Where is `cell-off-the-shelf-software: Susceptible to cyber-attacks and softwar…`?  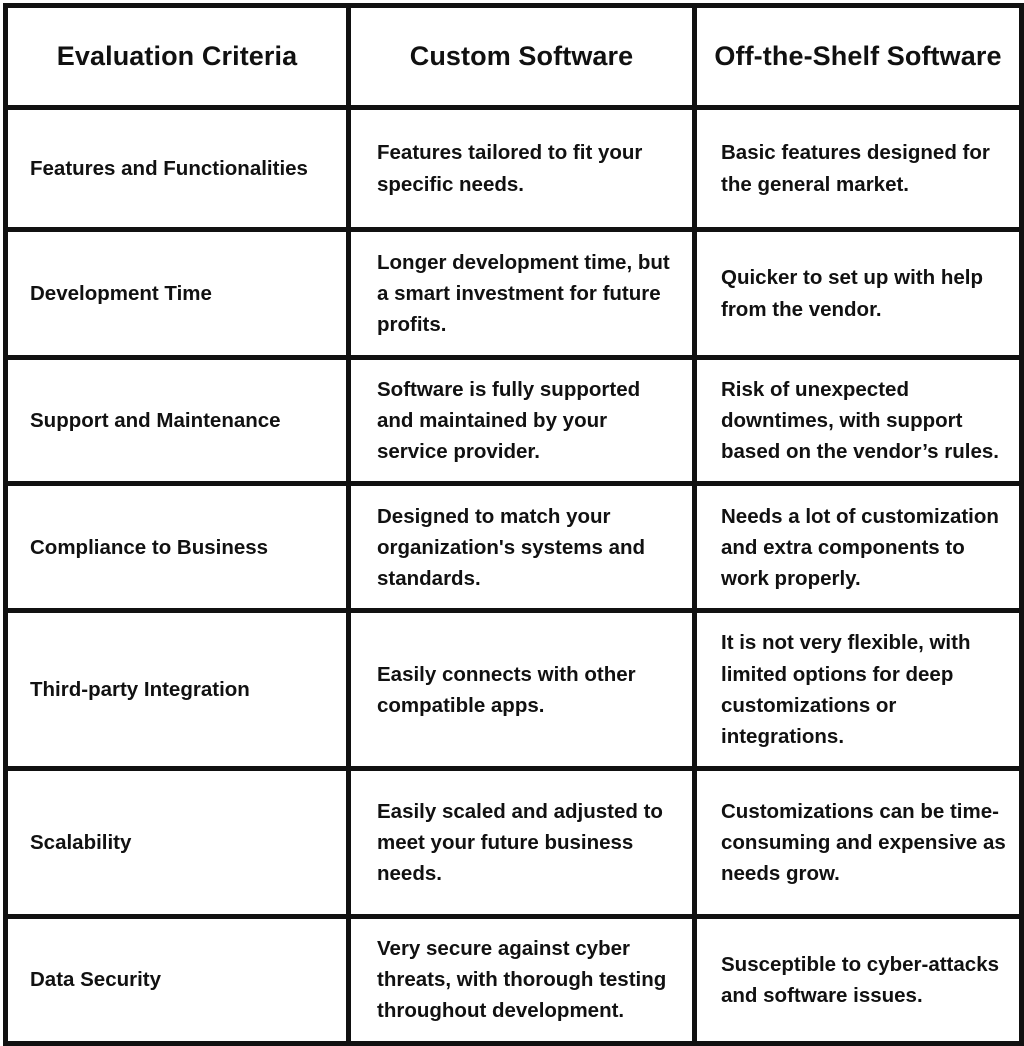 cell-off-the-shelf-software: Susceptible to cyber-attacks and softwar… is located at coordinates (858, 980).